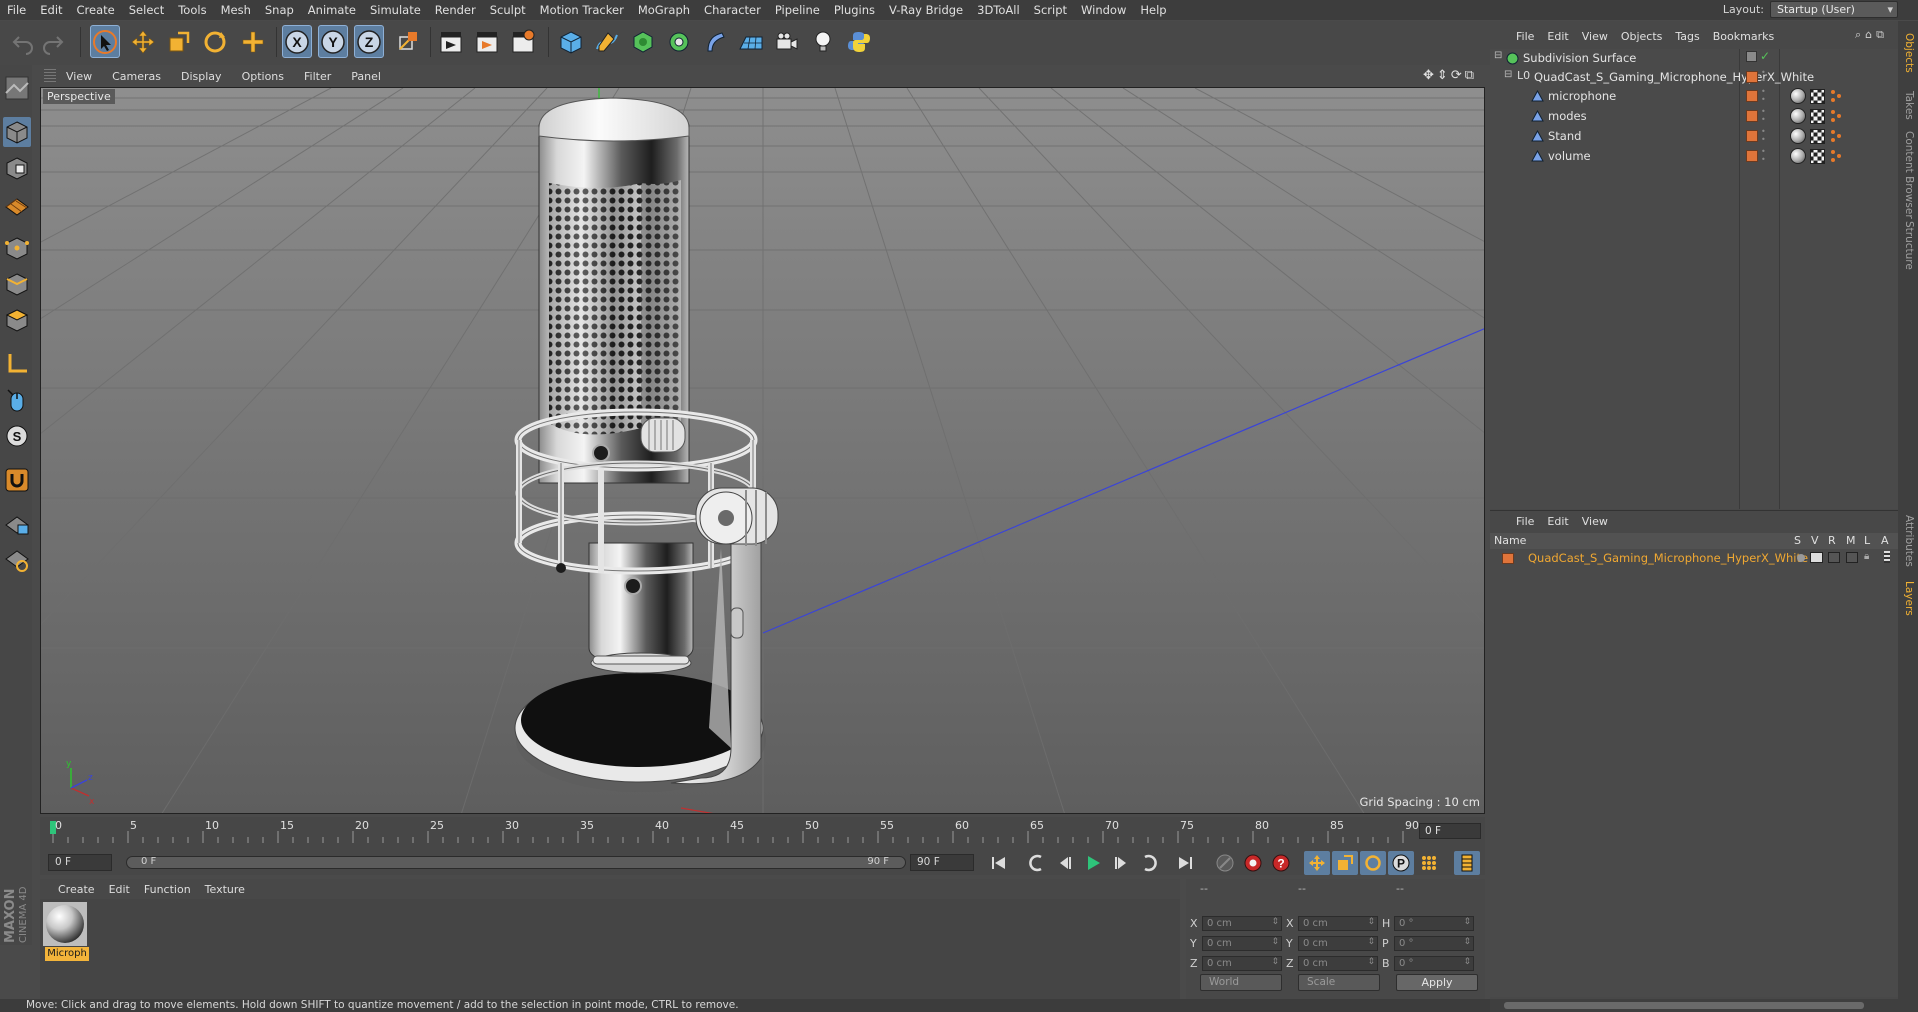 The image size is (1918, 1012). What do you see at coordinates (571, 41) in the screenshot?
I see `add-cube-button` at bounding box center [571, 41].